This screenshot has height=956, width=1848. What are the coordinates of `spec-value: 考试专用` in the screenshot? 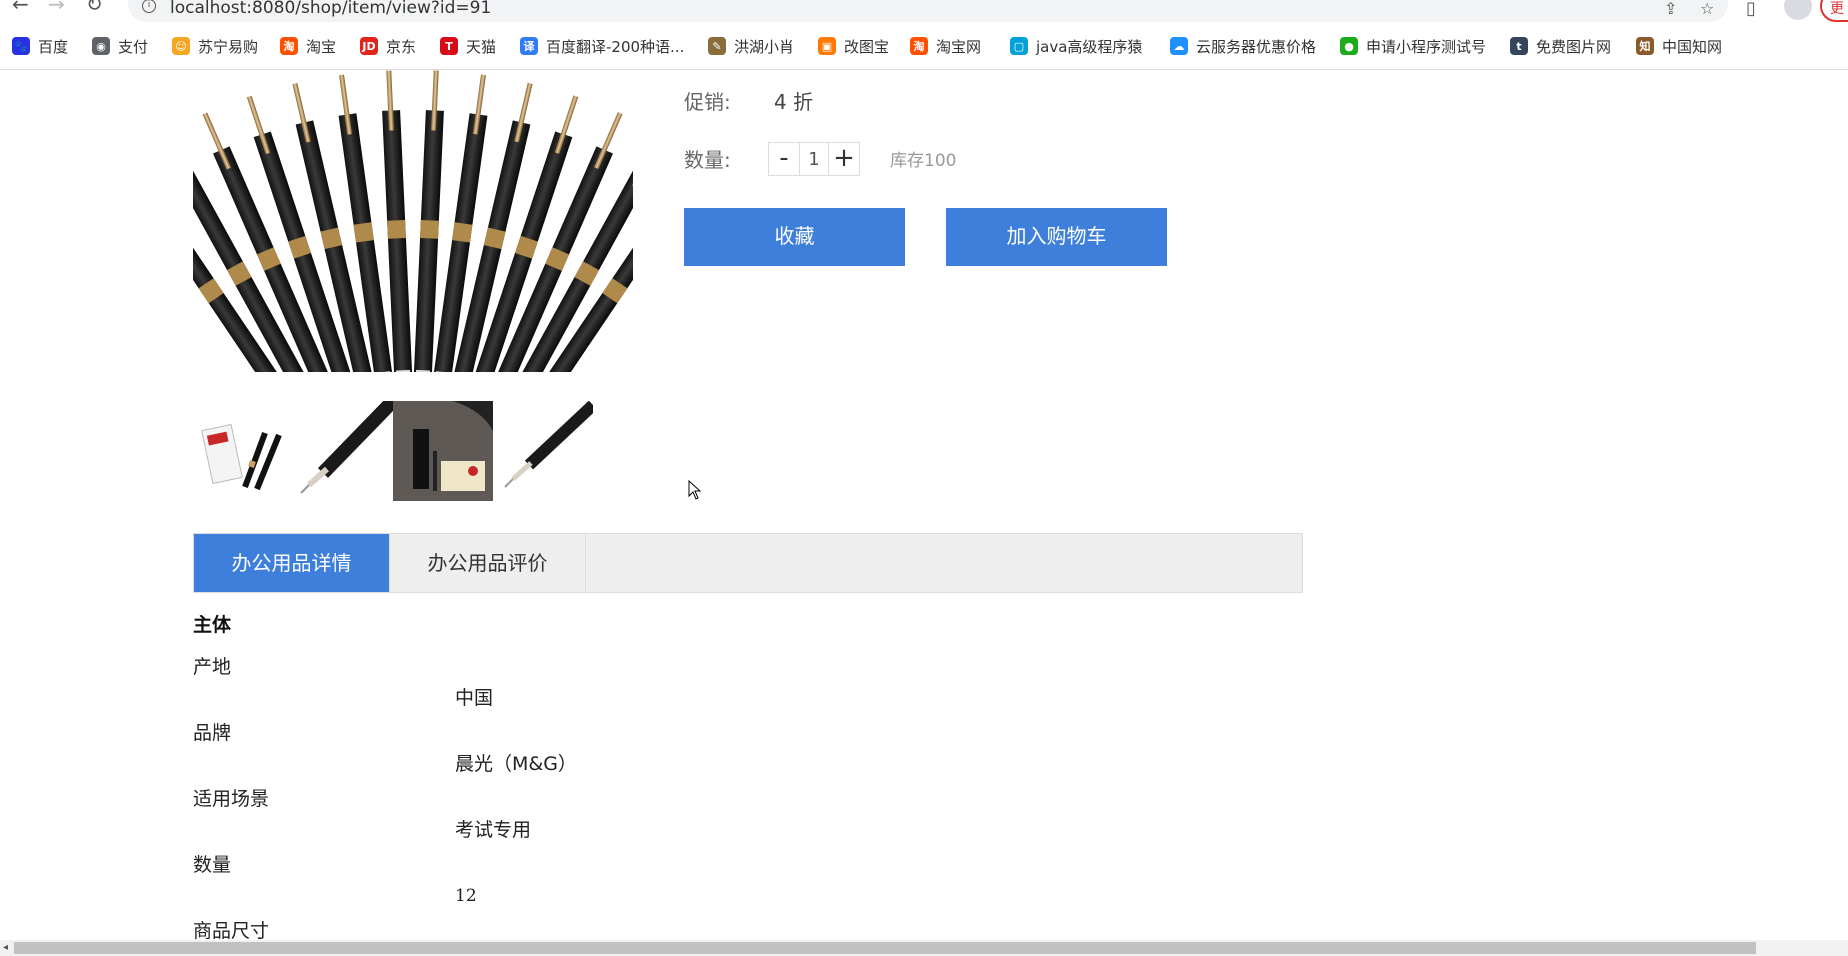 It's located at (493, 830).